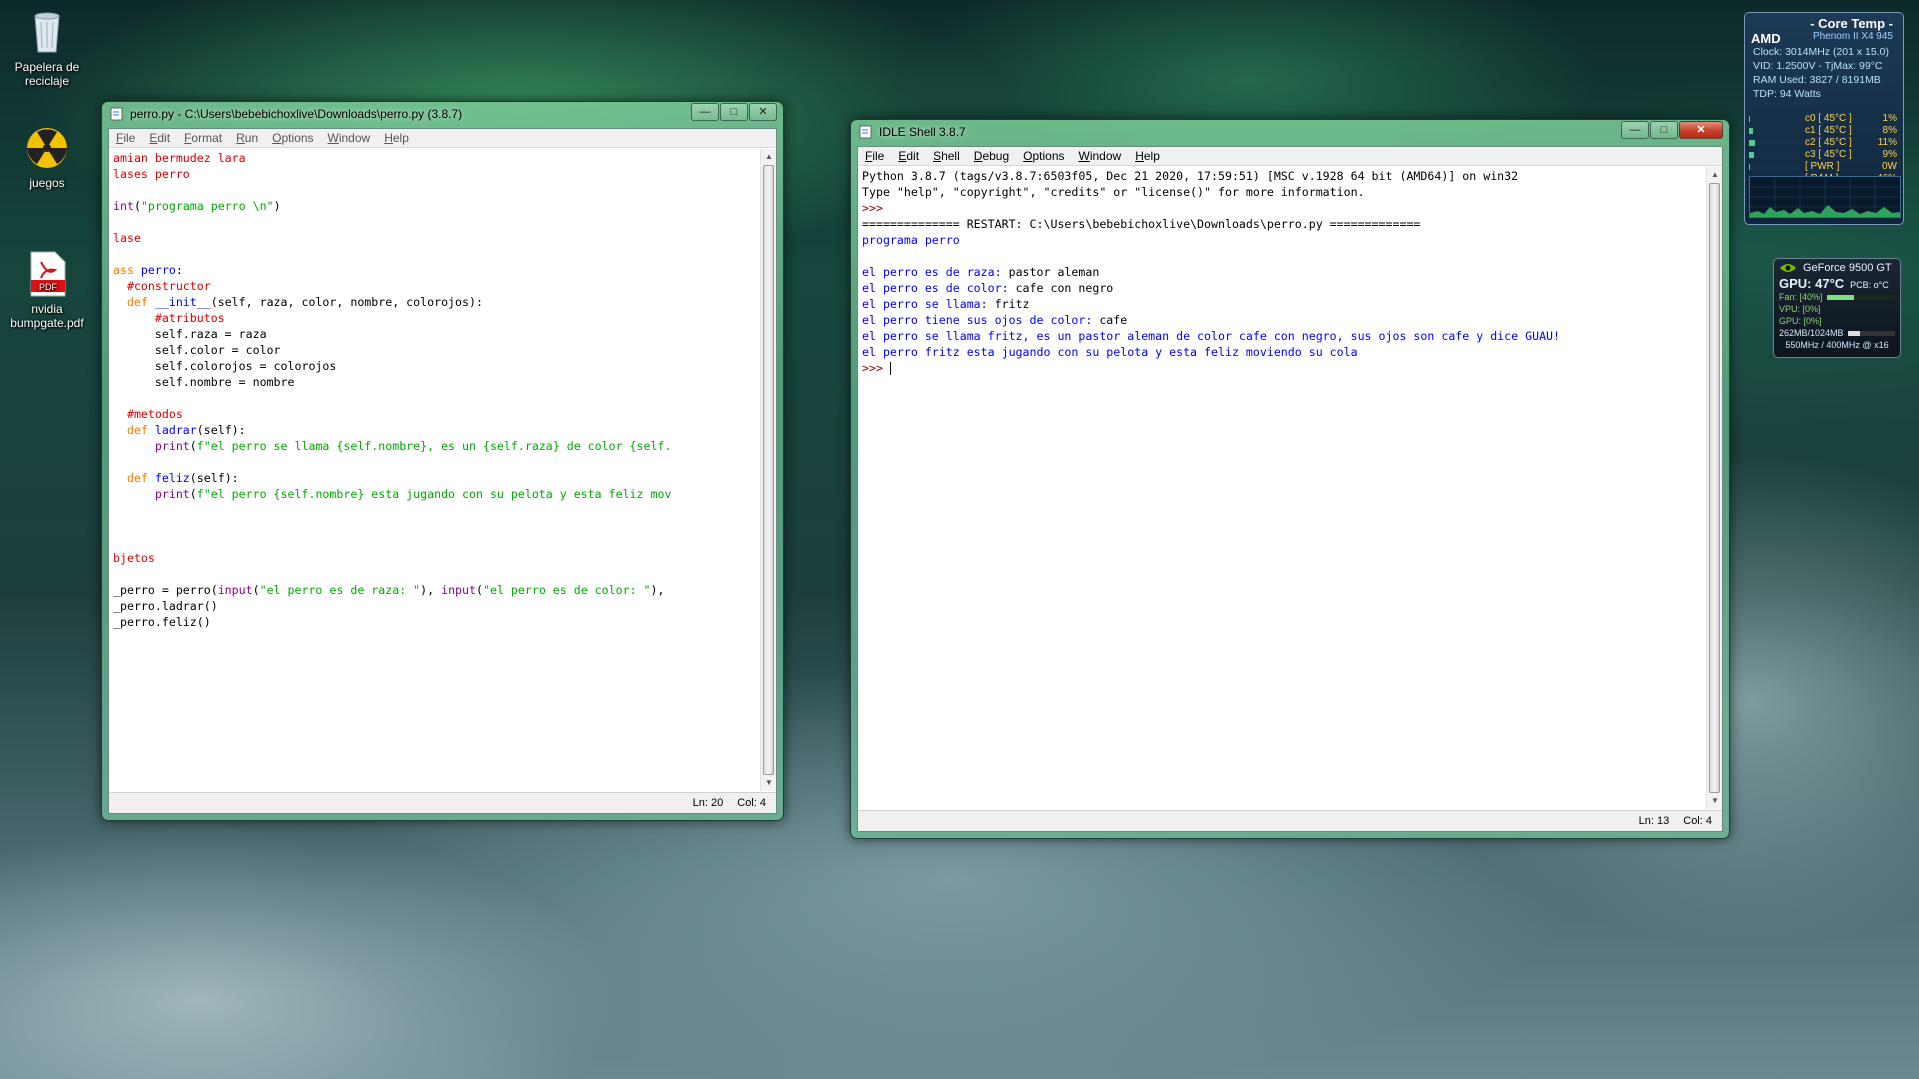 Image resolution: width=1919 pixels, height=1079 pixels. I want to click on menu-format: Format, so click(203, 138).